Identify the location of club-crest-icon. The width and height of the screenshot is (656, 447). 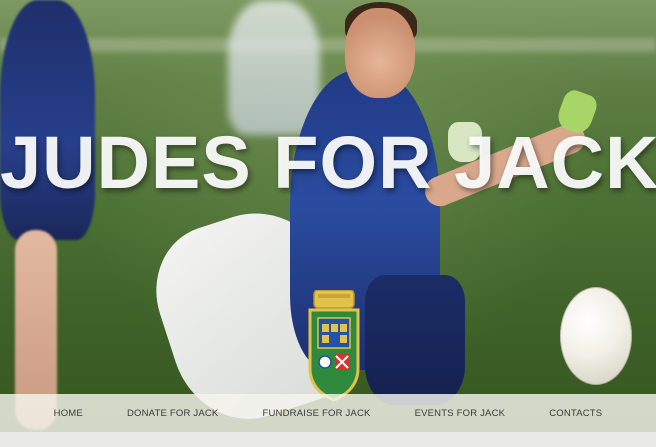
(334, 346).